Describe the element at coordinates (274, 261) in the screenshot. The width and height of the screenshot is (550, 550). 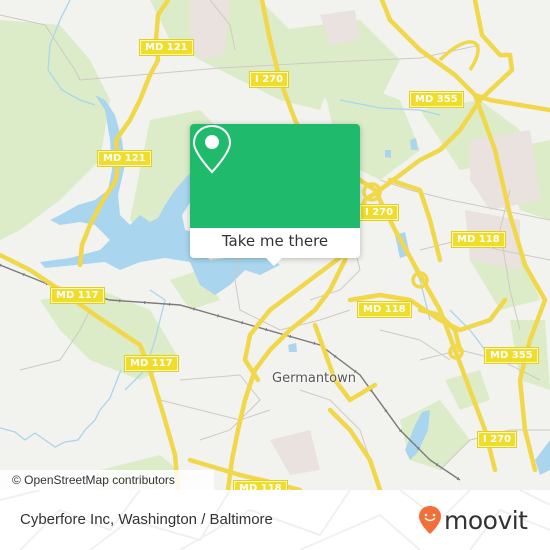
I see `popup-pointer` at that location.